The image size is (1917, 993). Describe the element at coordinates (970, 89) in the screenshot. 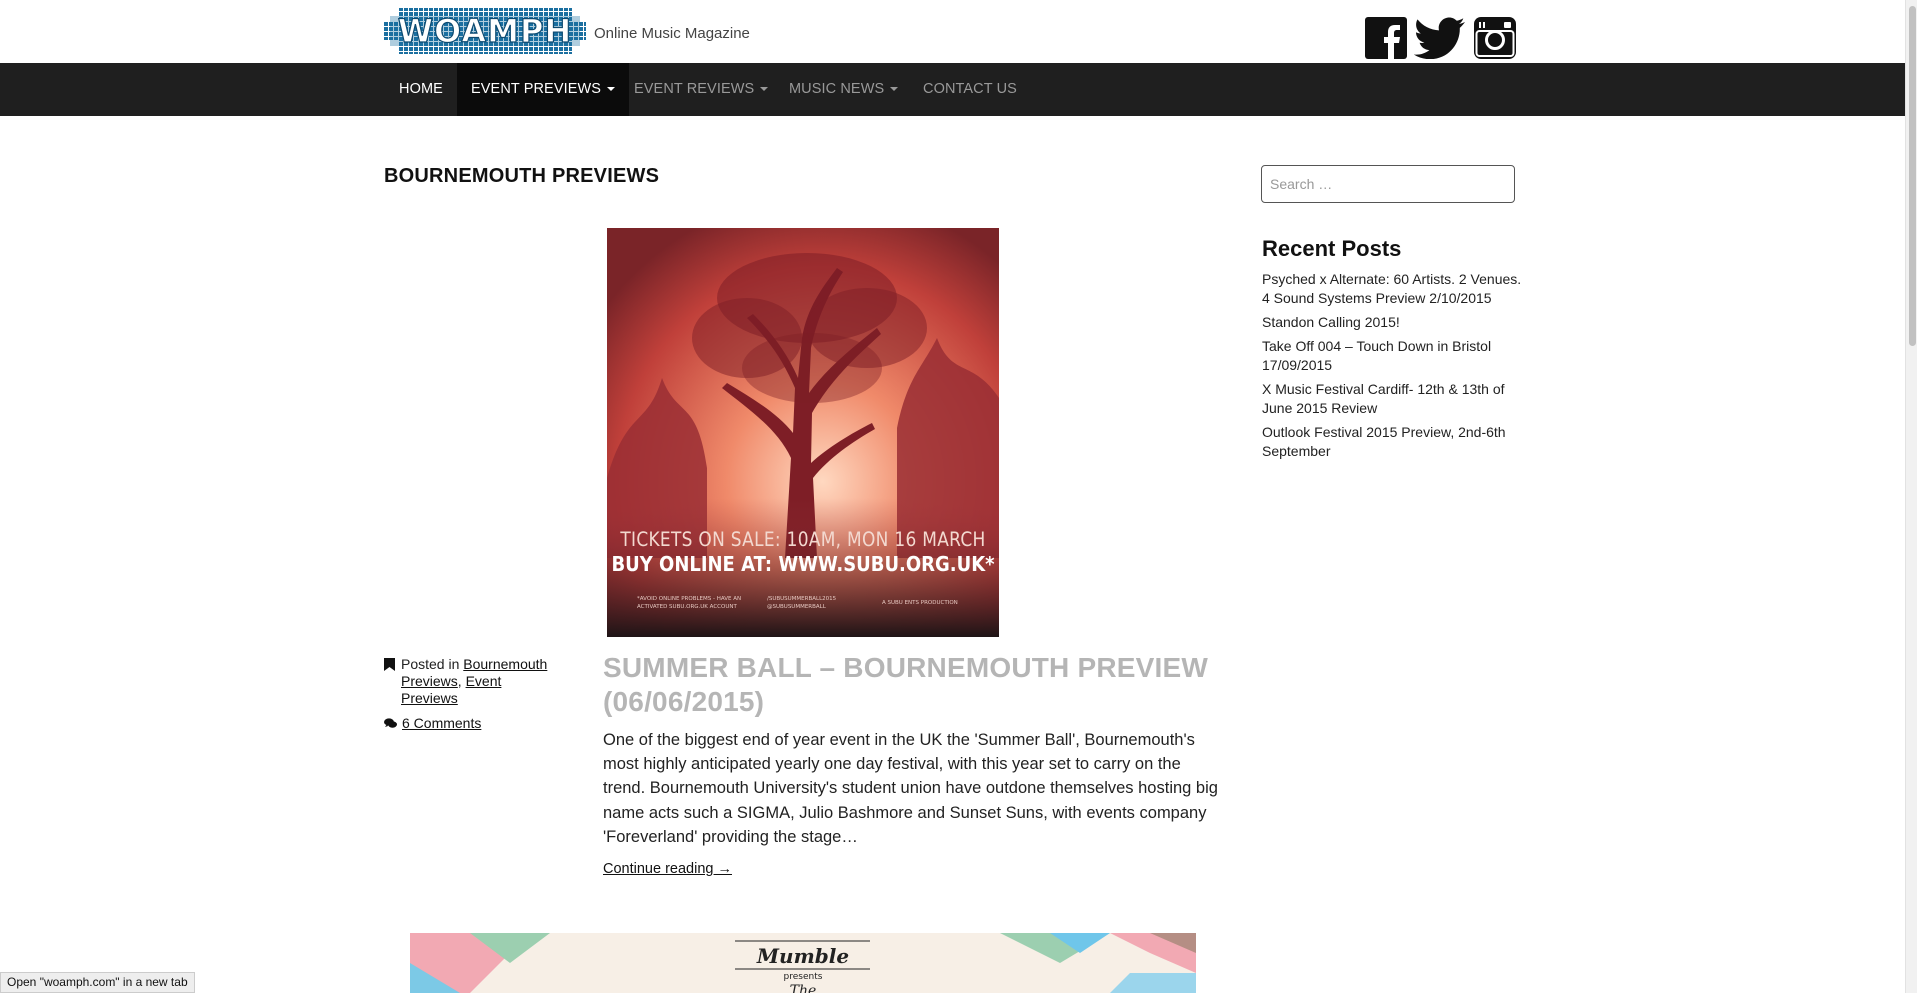

I see `nav-contact-us: CONTACT US` at that location.